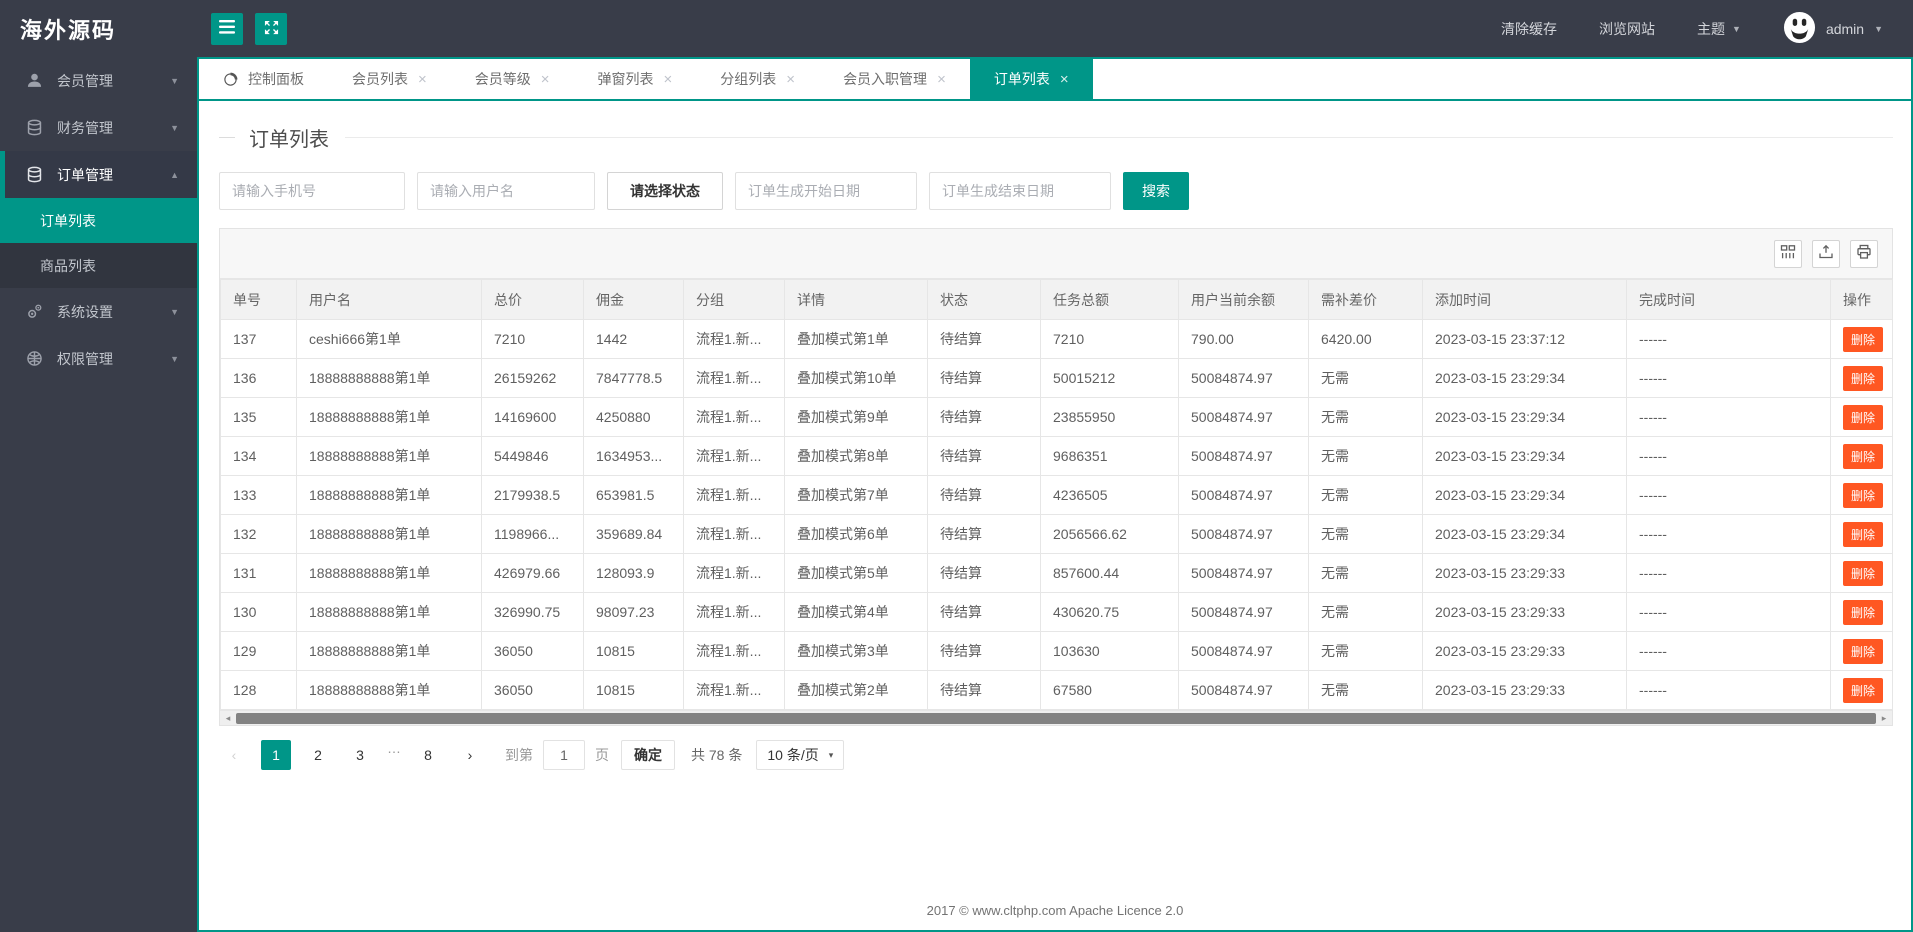 This screenshot has height=932, width=1913. What do you see at coordinates (734, 299) in the screenshot?
I see `col-group: 分组` at bounding box center [734, 299].